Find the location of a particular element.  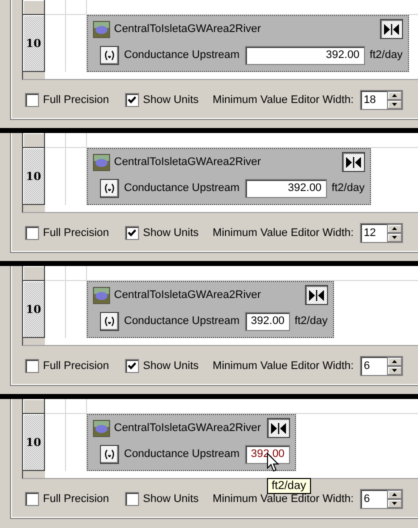

width-spinner: 12 is located at coordinates (381, 232).